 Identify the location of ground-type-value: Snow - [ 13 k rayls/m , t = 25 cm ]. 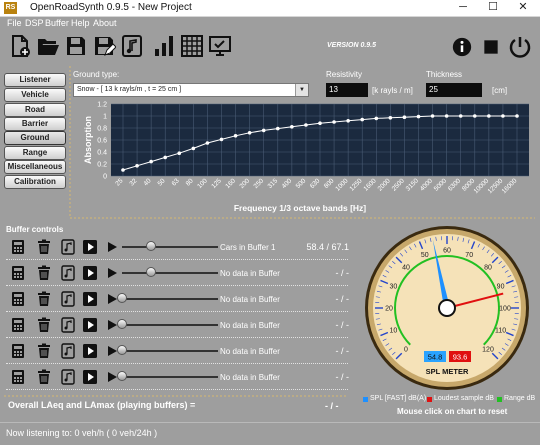
(129, 89).